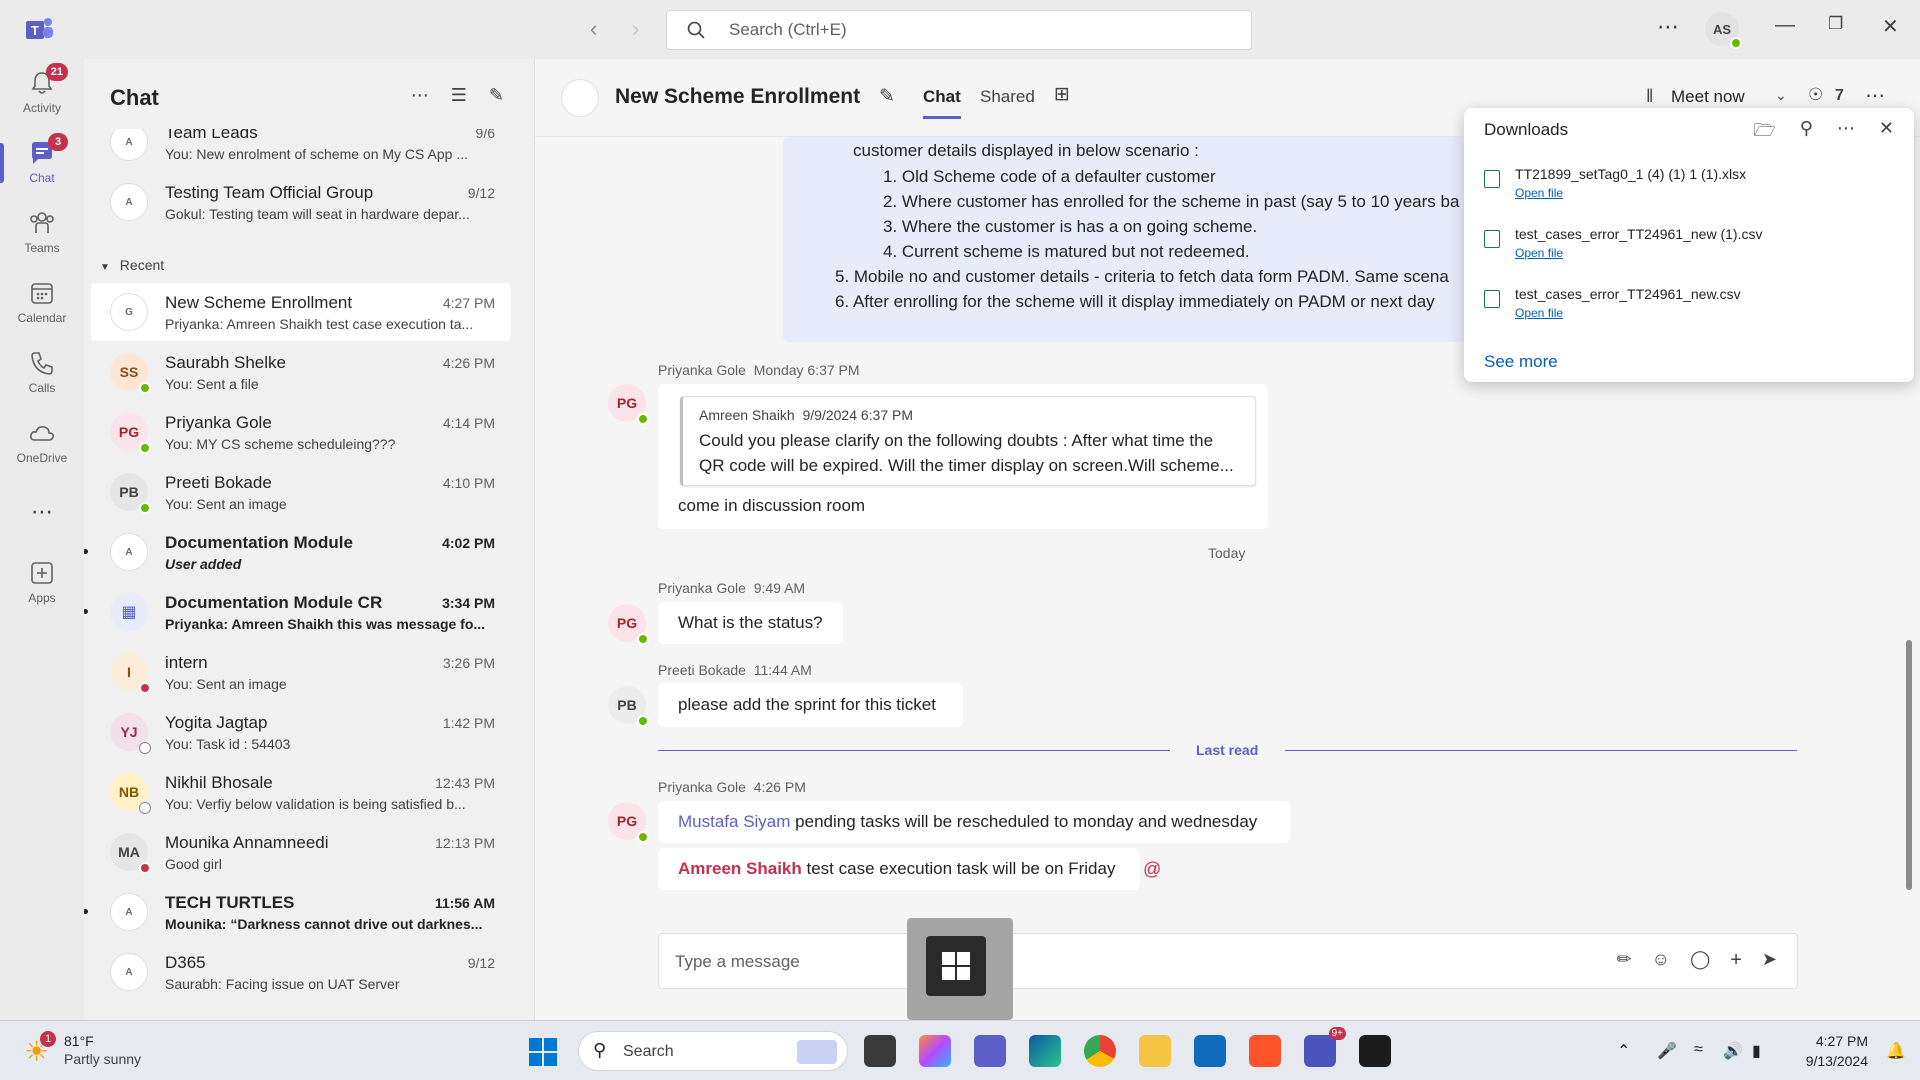 The height and width of the screenshot is (1080, 1920). I want to click on avatar: PB, so click(628, 706).